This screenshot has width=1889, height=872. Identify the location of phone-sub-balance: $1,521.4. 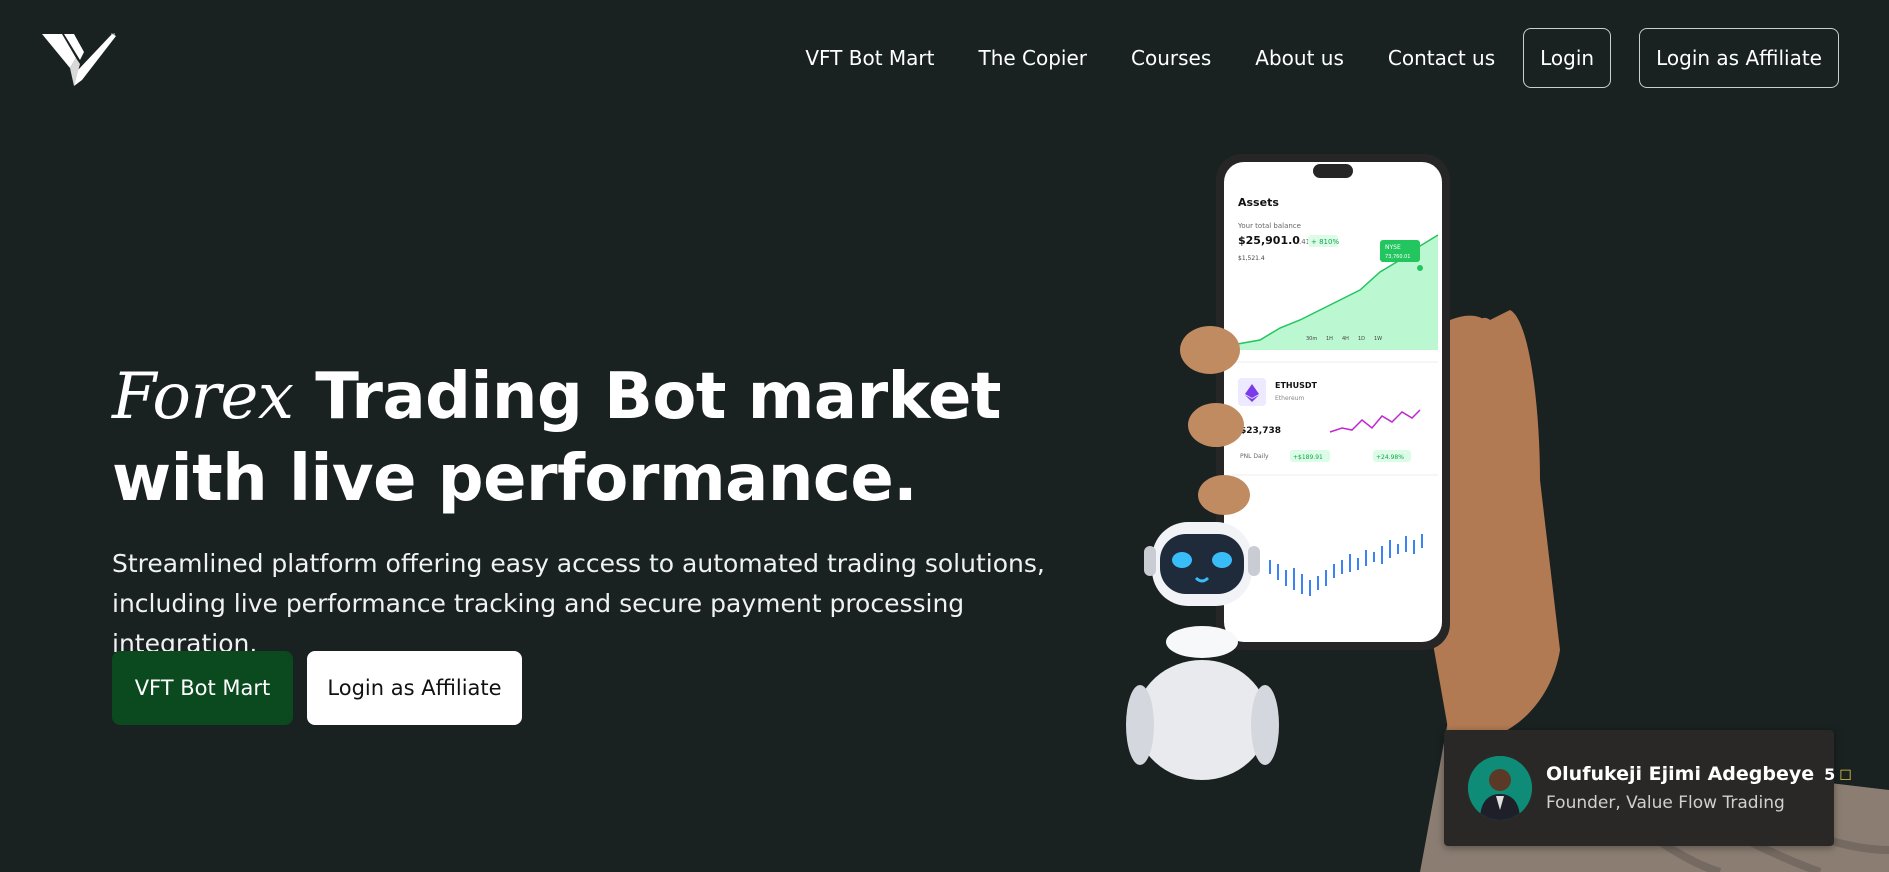
(1251, 258).